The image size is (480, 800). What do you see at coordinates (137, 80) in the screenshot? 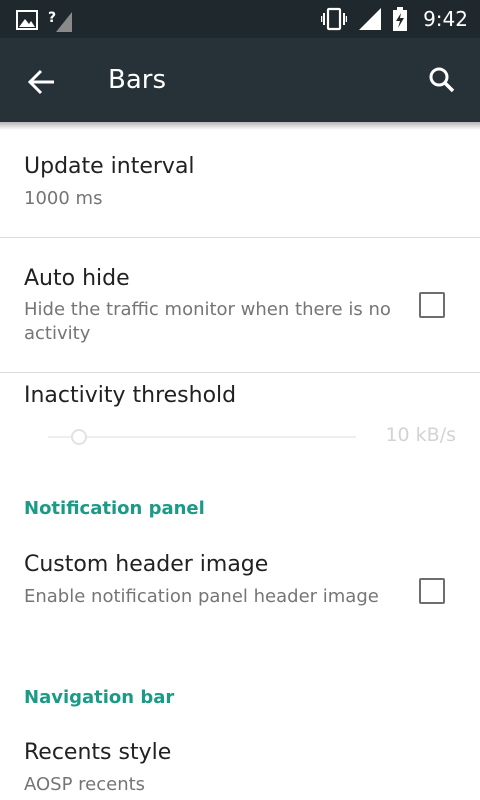
I see `page-title: Bars` at bounding box center [137, 80].